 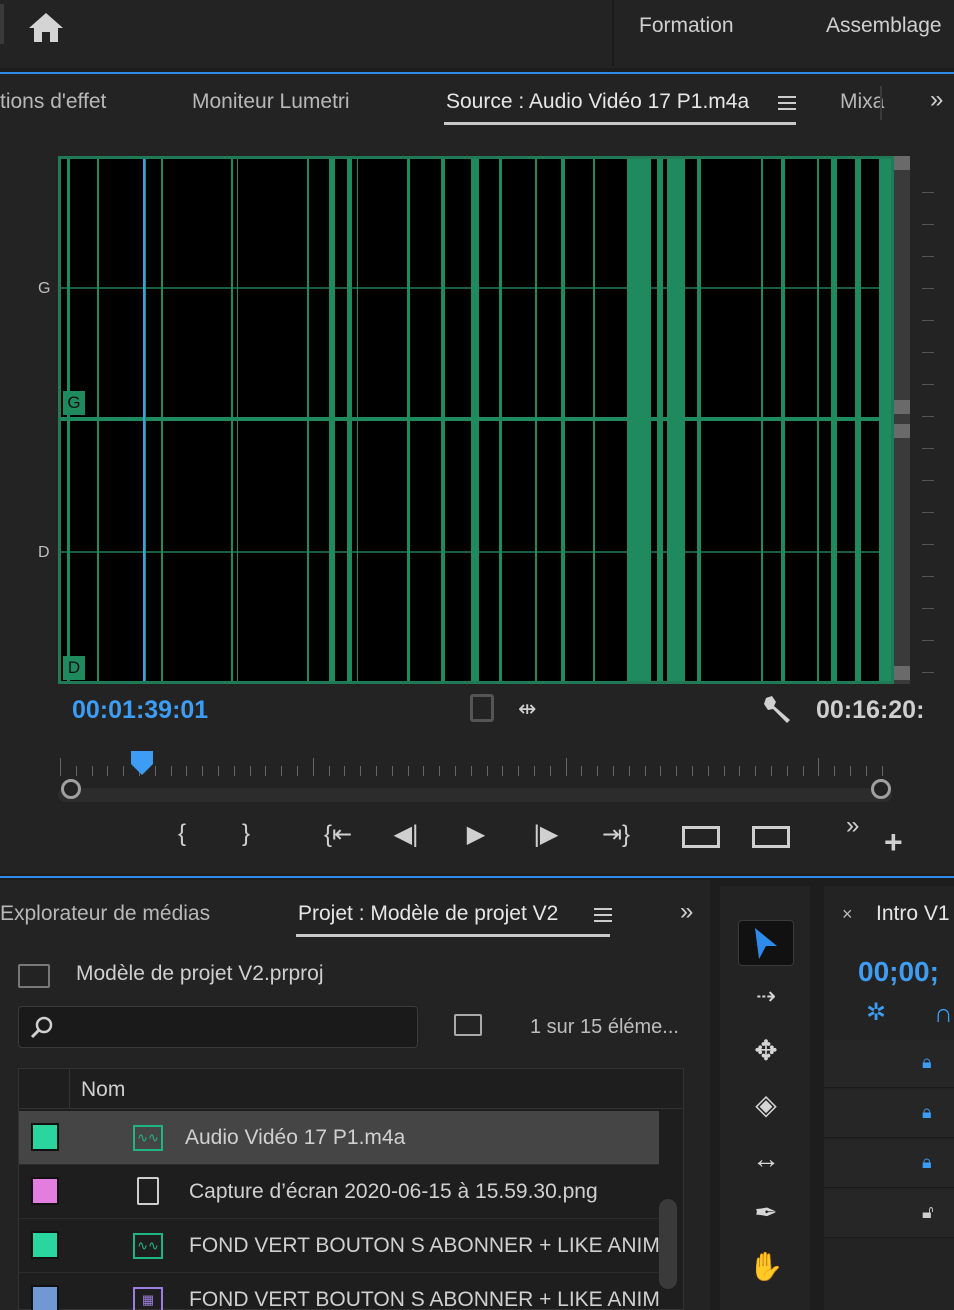 What do you see at coordinates (339, 1138) in the screenshot?
I see `list-item: ∿∿ Audio Vidéo 17 P1.m4a` at bounding box center [339, 1138].